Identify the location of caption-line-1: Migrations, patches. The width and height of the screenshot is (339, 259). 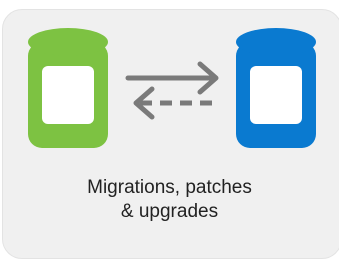
(169, 187).